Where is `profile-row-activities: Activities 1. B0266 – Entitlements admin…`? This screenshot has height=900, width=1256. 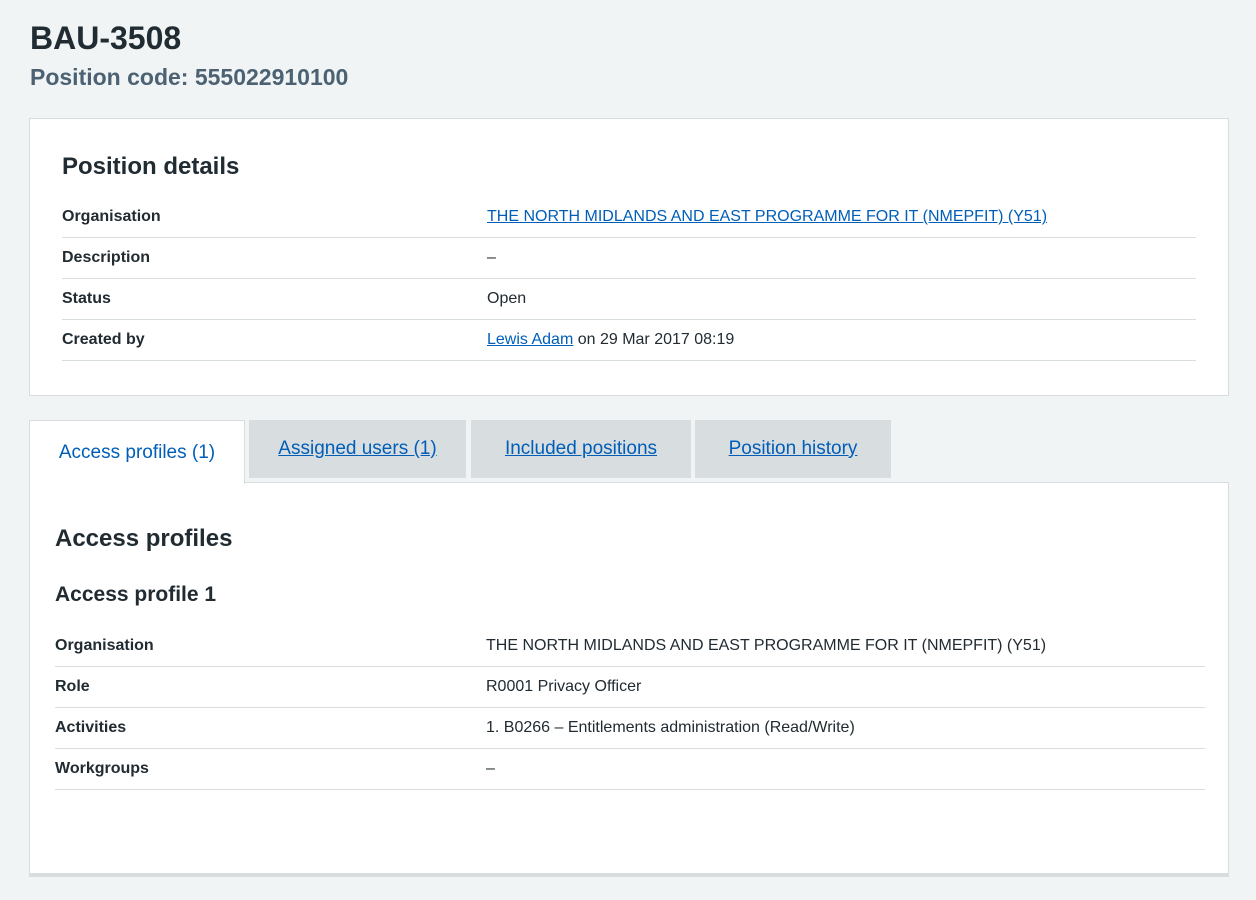
profile-row-activities: Activities 1. B0266 – Entitlements admin… is located at coordinates (630, 728).